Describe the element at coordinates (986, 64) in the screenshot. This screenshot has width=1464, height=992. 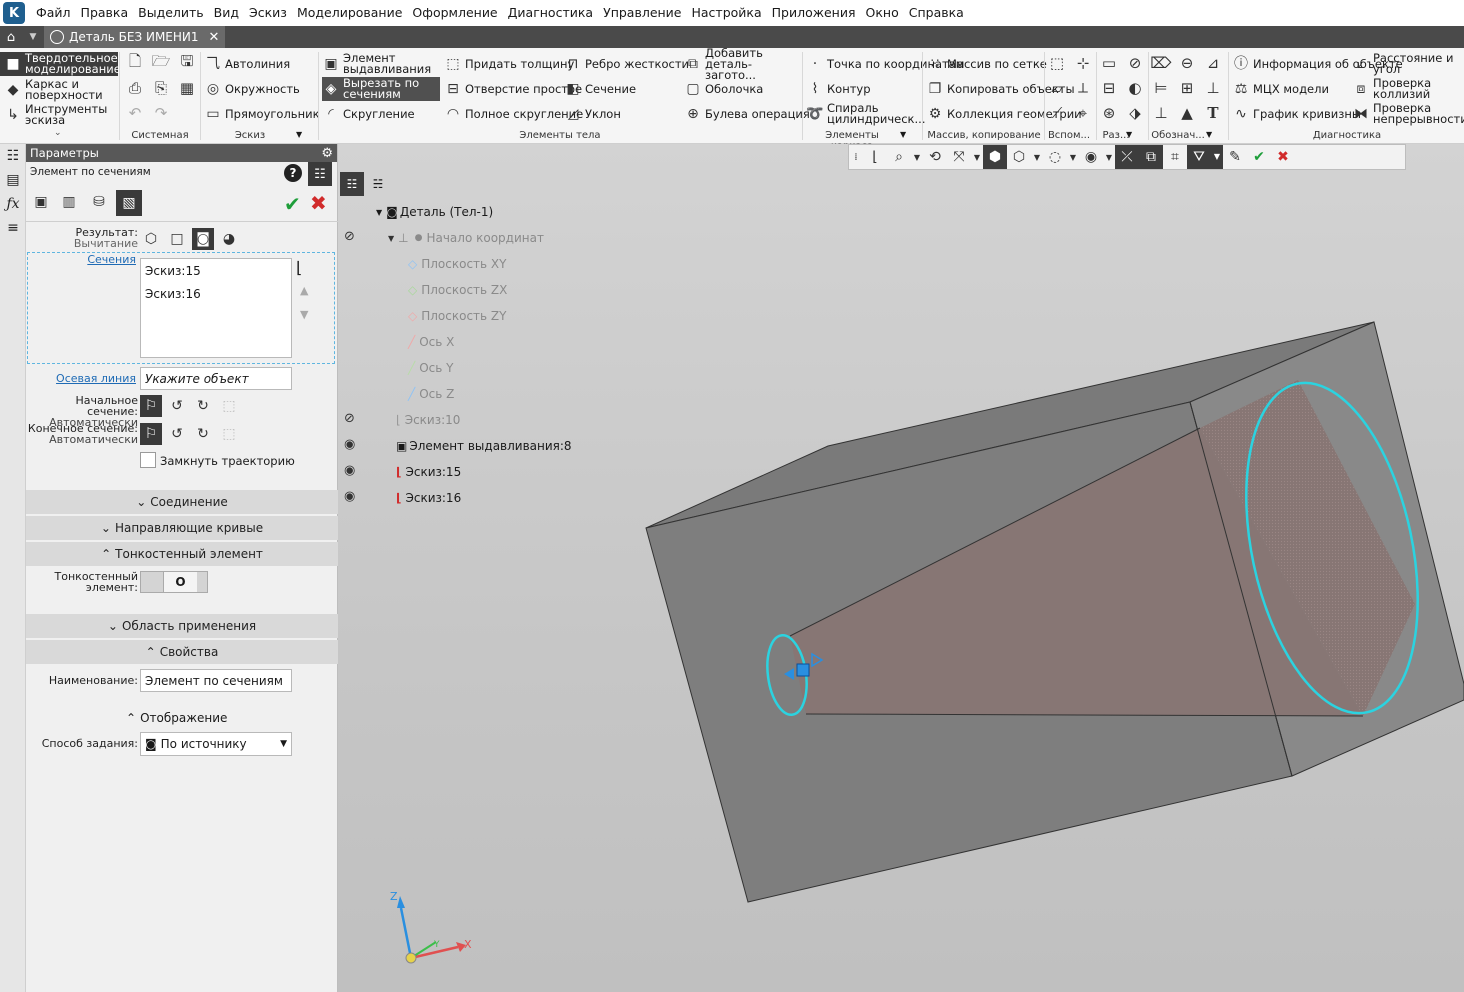
I see `grid-array-button: ⁙ Массив по сетке` at that location.